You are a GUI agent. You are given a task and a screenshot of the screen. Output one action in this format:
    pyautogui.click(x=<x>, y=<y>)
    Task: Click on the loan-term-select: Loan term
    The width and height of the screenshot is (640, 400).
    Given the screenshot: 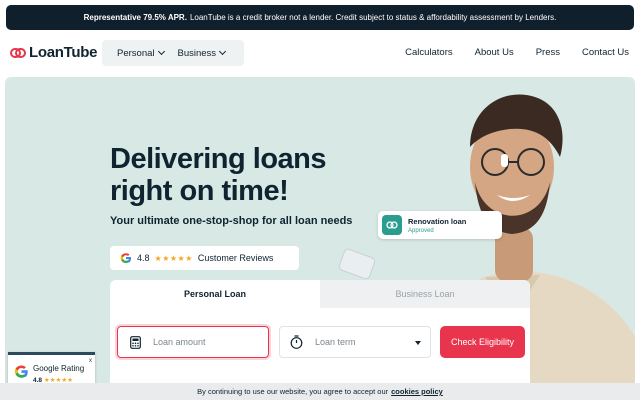 What is the action you would take?
    pyautogui.click(x=355, y=342)
    